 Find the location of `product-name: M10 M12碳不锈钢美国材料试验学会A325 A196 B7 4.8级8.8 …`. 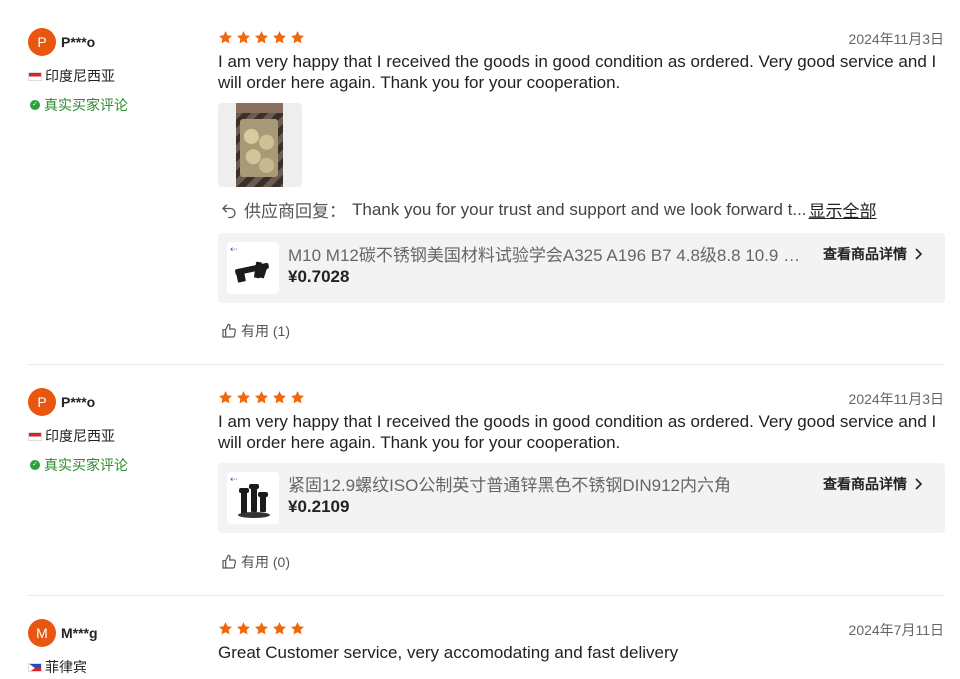

product-name: M10 M12碳不锈钢美国材料试验学会A325 A196 B7 4.8级8.8 … is located at coordinates (548, 253).